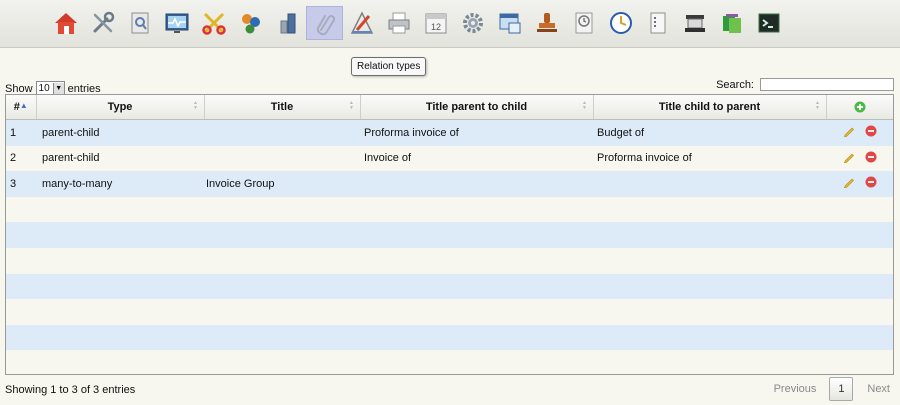 The image size is (900, 405). I want to click on terminal-button, so click(768, 23).